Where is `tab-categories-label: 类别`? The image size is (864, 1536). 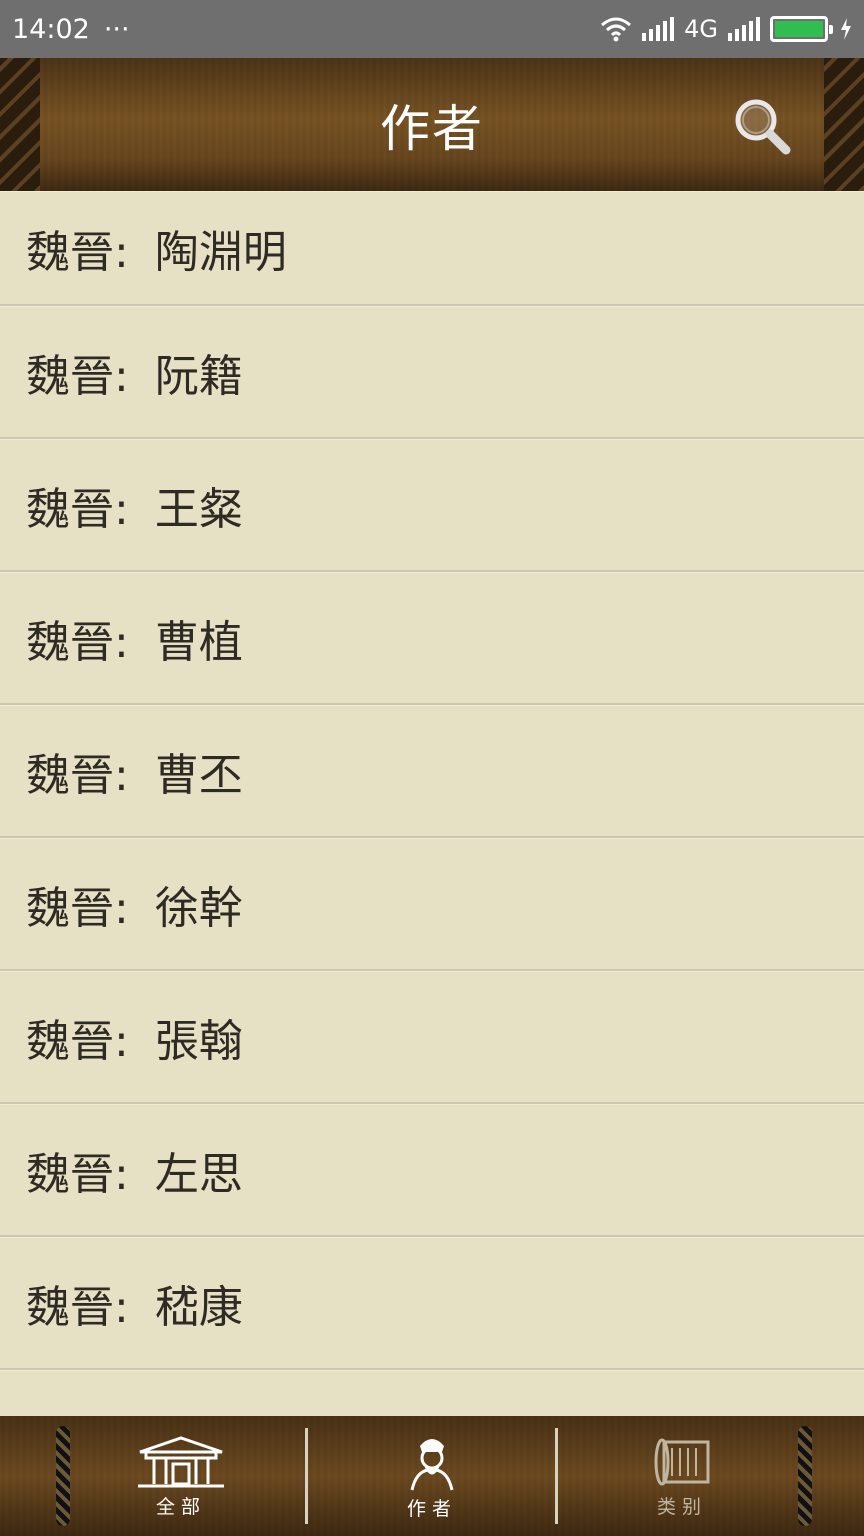 tab-categories-label: 类别 is located at coordinates (681, 1506).